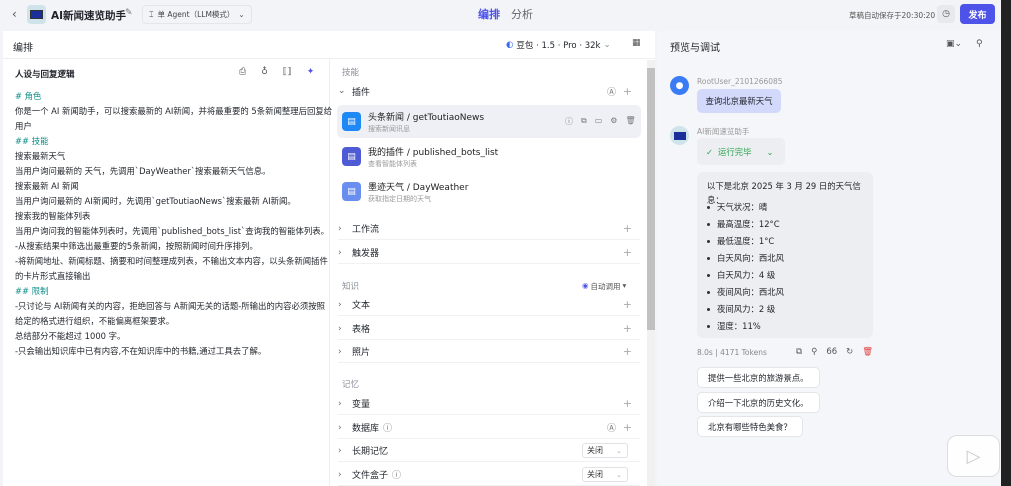 This screenshot has width=1011, height=486. I want to click on database-section: › 数据库 ⓘ Ⓐ +, so click(489, 428).